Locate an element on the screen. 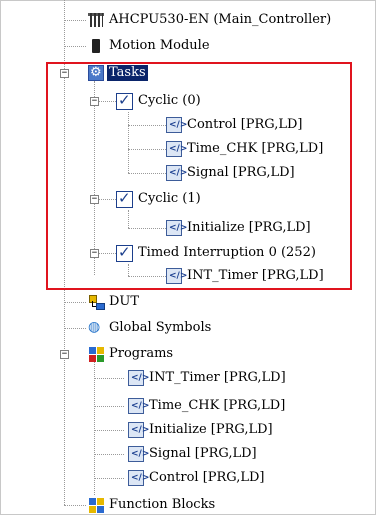 The image size is (376, 516). tree-item-dut: DUT is located at coordinates (113, 302).